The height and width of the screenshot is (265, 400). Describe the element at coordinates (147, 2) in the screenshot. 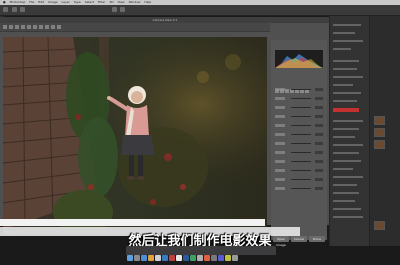

I see `menu-help: Help` at that location.